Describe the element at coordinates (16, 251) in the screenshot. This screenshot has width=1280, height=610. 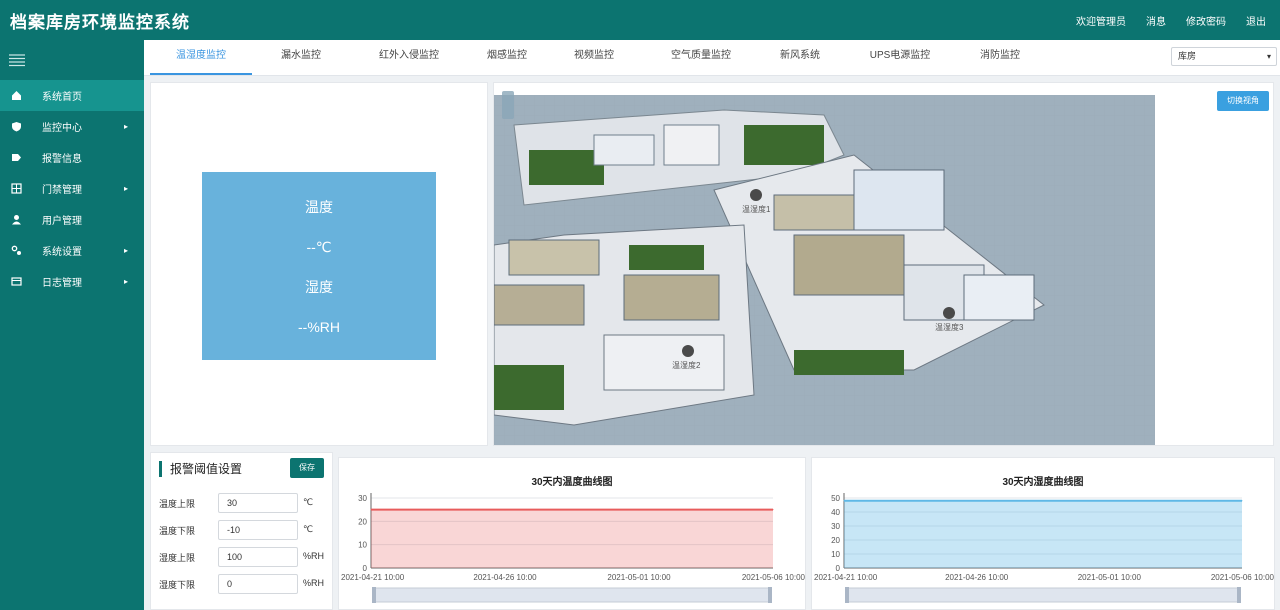
I see `settings-icon` at that location.